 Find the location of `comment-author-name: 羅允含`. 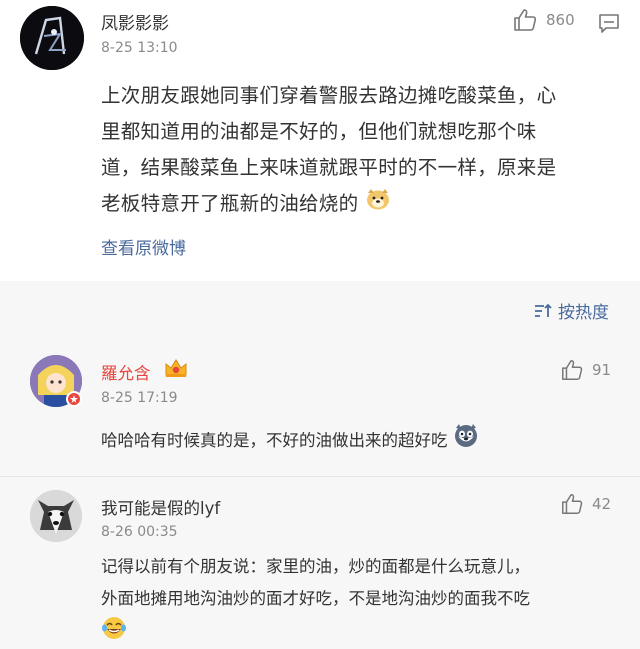

comment-author-name: 羅允含 is located at coordinates (126, 372).